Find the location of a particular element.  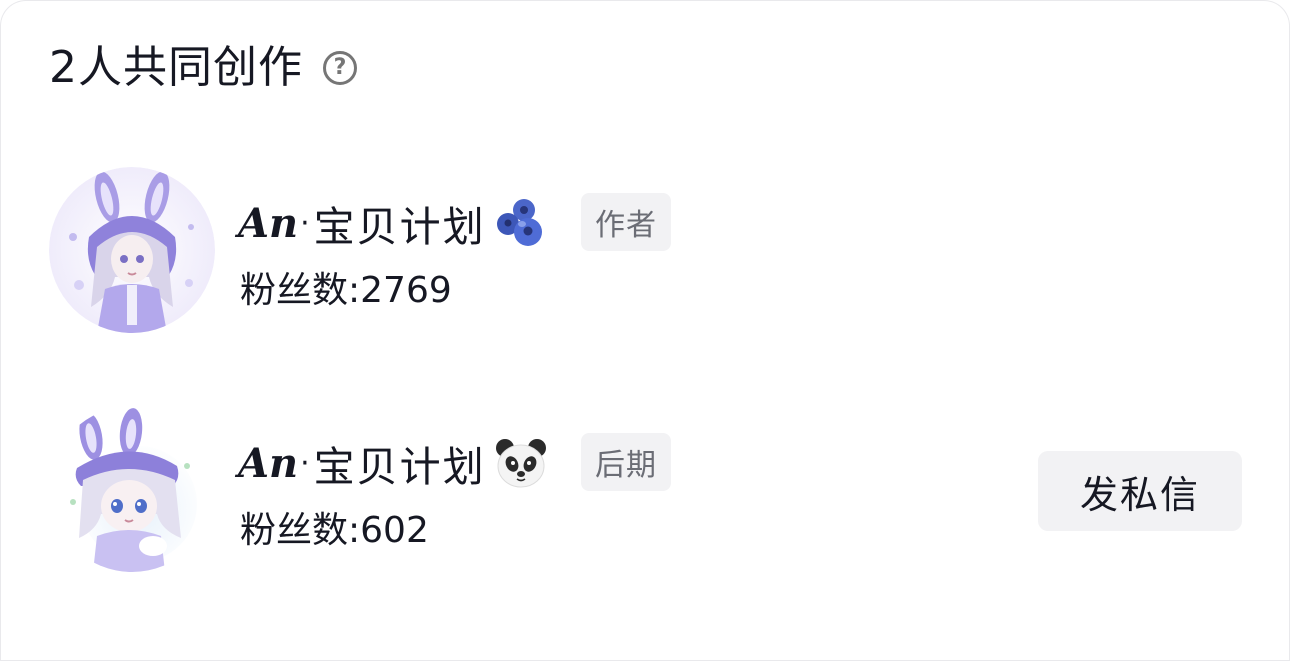

sheet-title: 2人共同创作 is located at coordinates (176, 67).